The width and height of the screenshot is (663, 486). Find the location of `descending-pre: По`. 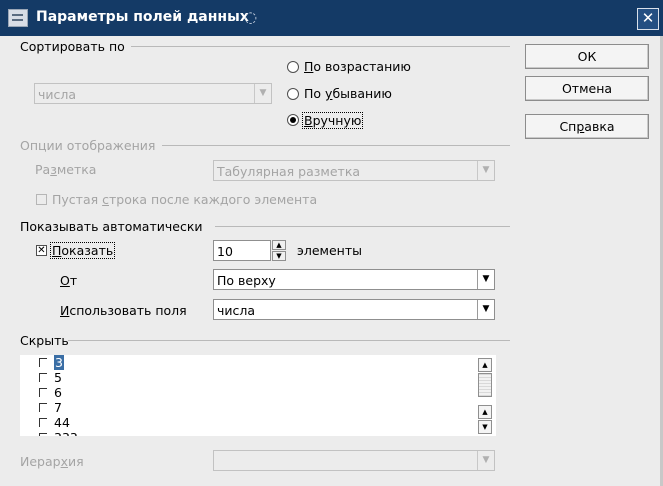

descending-pre: По is located at coordinates (315, 93).